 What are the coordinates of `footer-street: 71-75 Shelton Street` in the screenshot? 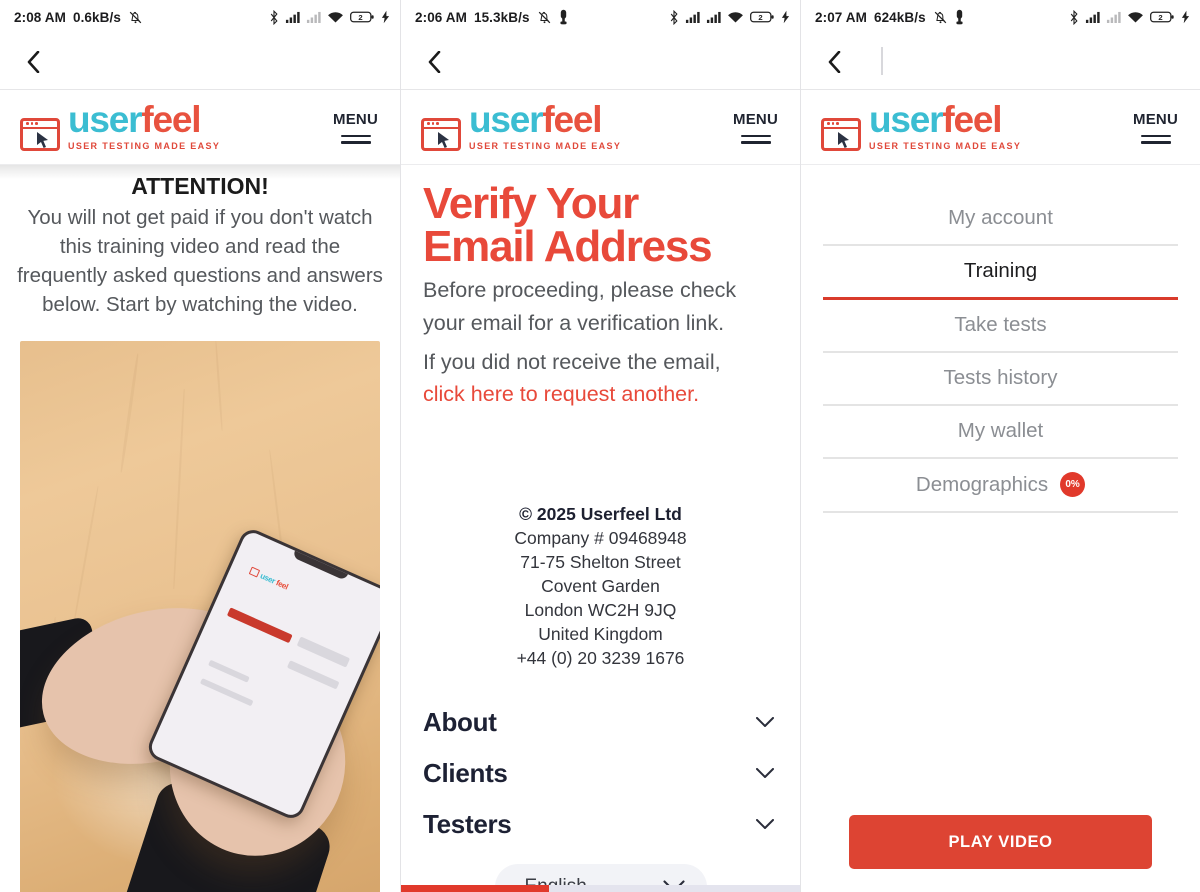 It's located at (600, 561).